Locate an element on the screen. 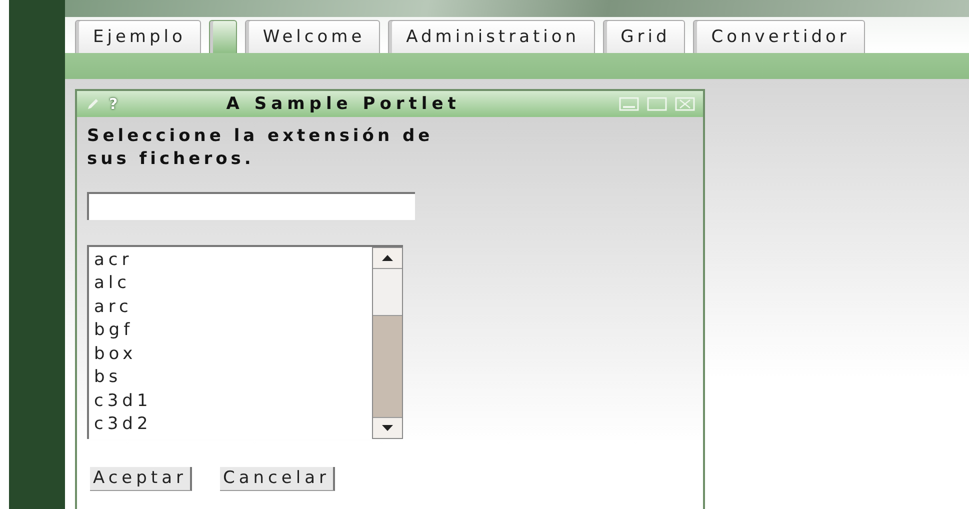  close-icon is located at coordinates (685, 103).